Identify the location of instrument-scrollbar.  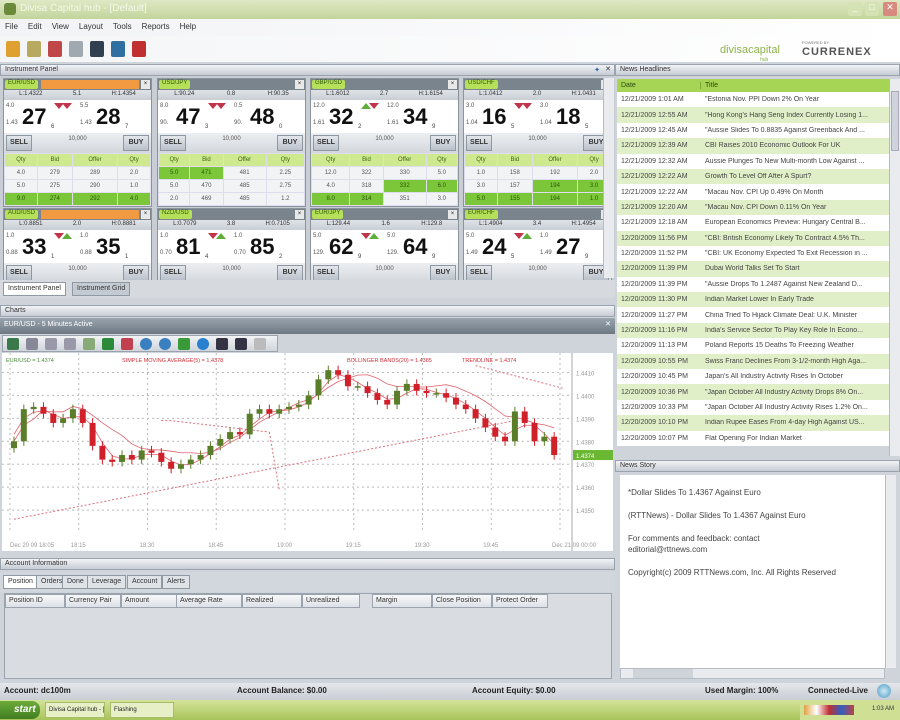
(608, 178).